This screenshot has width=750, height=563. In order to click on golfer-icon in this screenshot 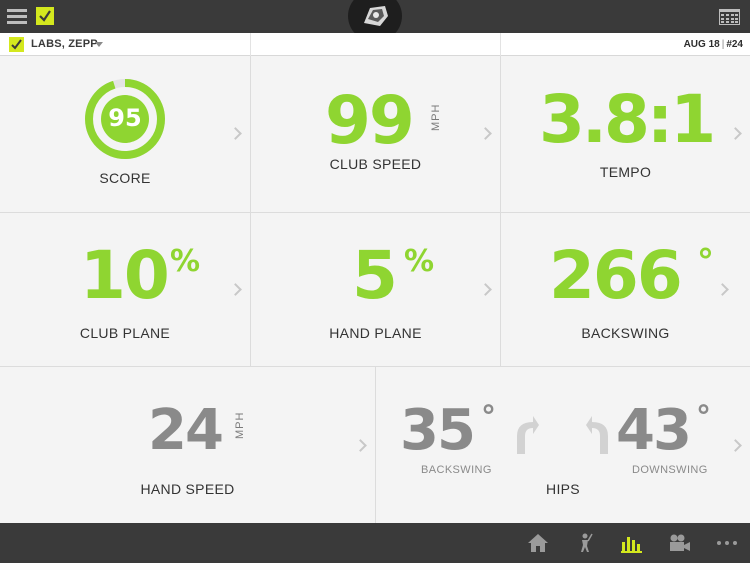, I will do `click(588, 543)`.